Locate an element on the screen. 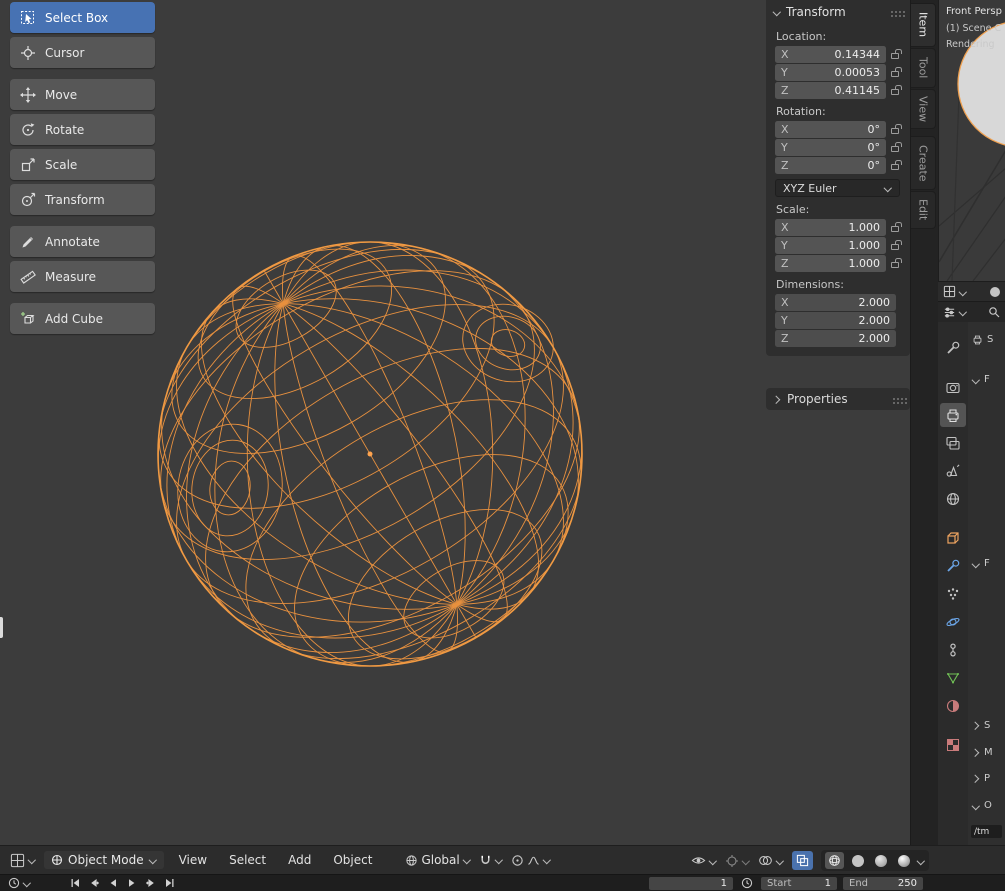 The image size is (1005, 891). lock-scale-y is located at coordinates (895, 245).